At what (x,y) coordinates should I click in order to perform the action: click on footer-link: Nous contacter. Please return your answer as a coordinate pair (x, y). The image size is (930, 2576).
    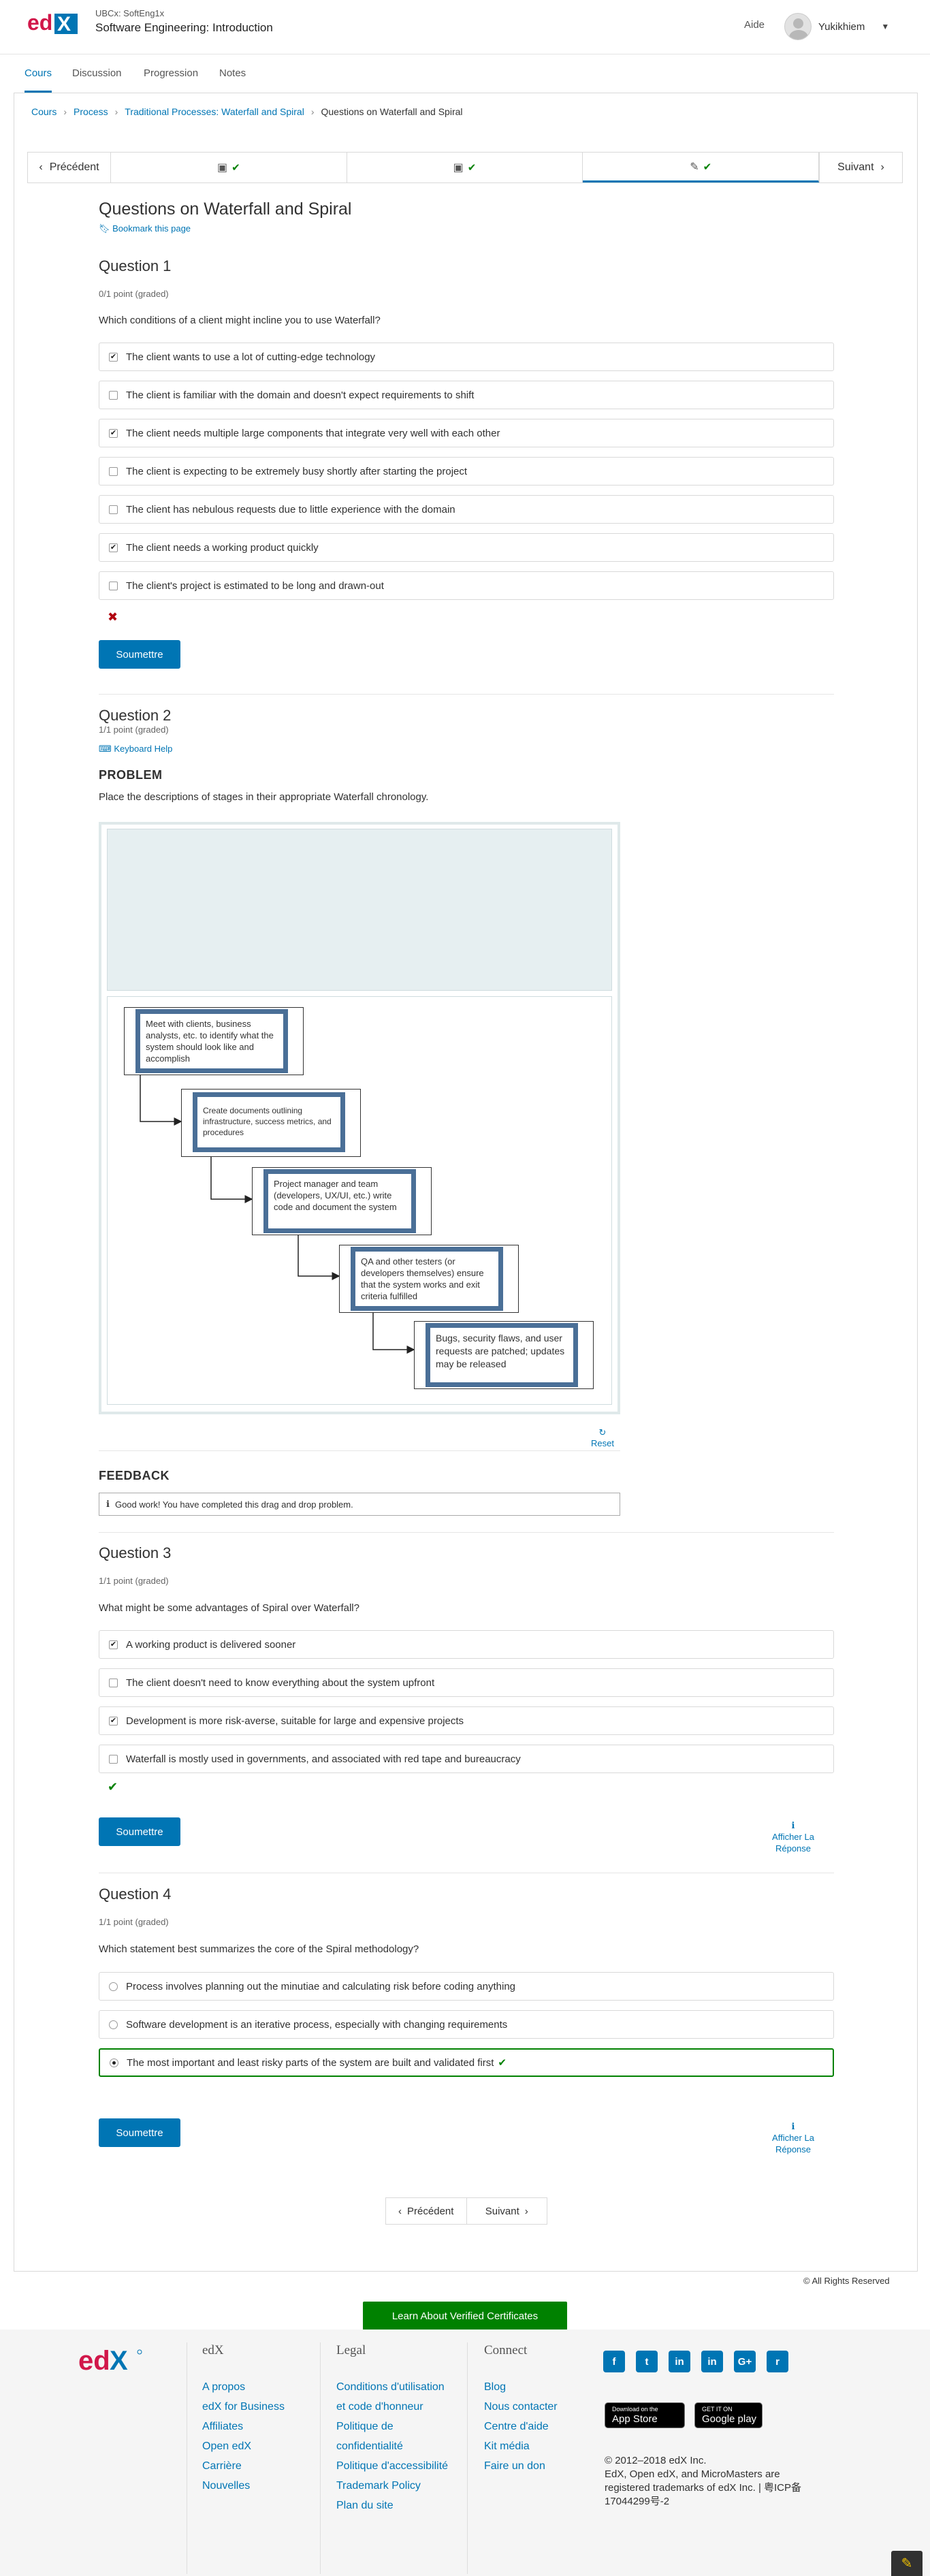
    Looking at the image, I should click on (538, 2407).